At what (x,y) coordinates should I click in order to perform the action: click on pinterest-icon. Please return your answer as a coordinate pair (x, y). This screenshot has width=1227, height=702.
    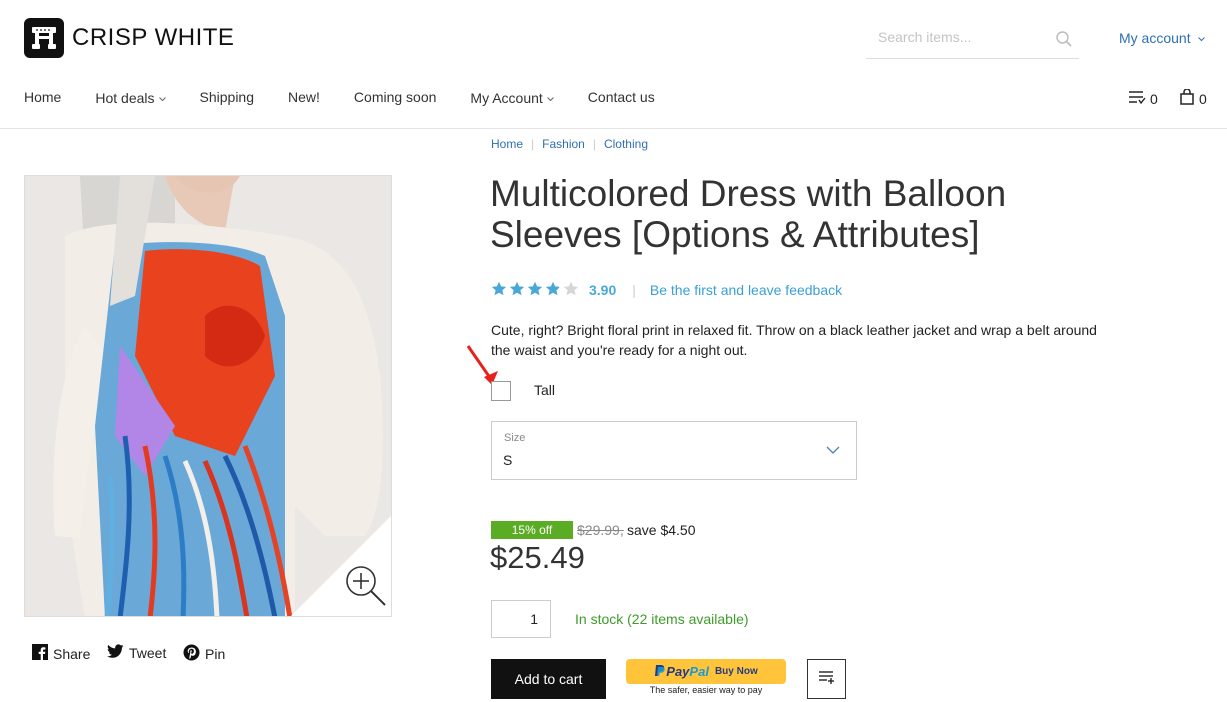
    Looking at the image, I should click on (194, 654).